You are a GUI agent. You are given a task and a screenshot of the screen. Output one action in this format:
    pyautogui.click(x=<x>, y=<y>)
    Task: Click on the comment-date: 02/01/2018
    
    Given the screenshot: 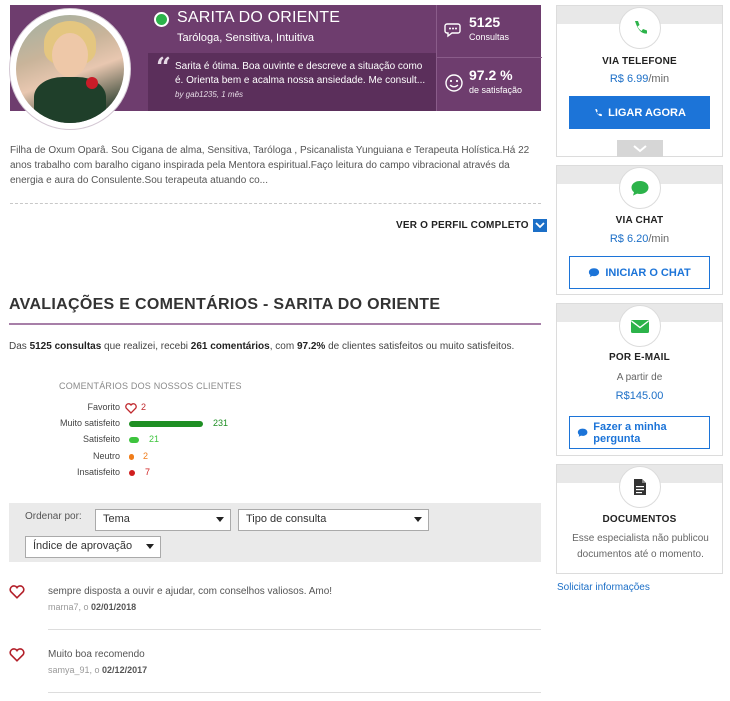 What is the action you would take?
    pyautogui.click(x=114, y=607)
    